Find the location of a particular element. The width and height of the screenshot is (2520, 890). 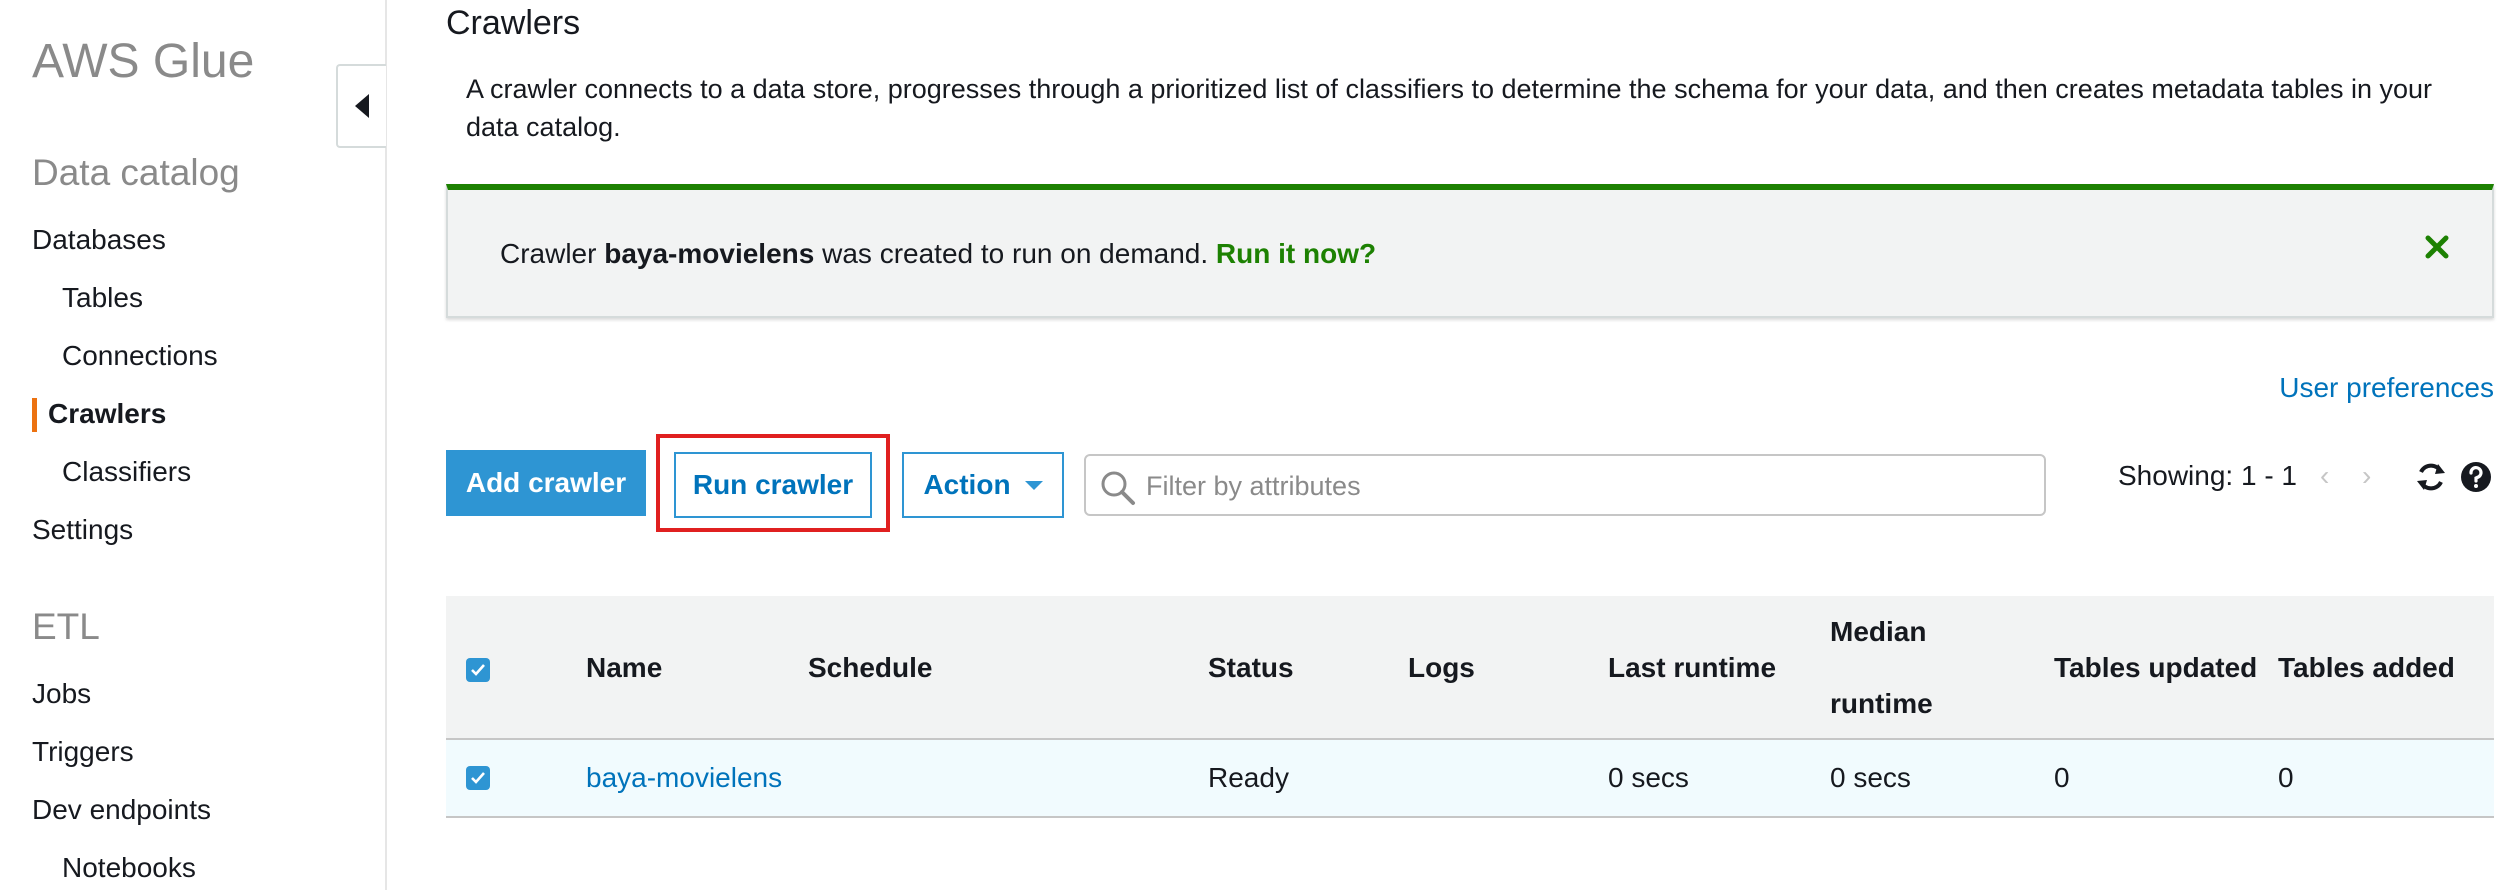

add-crawler-button: Add crawler is located at coordinates (546, 483).